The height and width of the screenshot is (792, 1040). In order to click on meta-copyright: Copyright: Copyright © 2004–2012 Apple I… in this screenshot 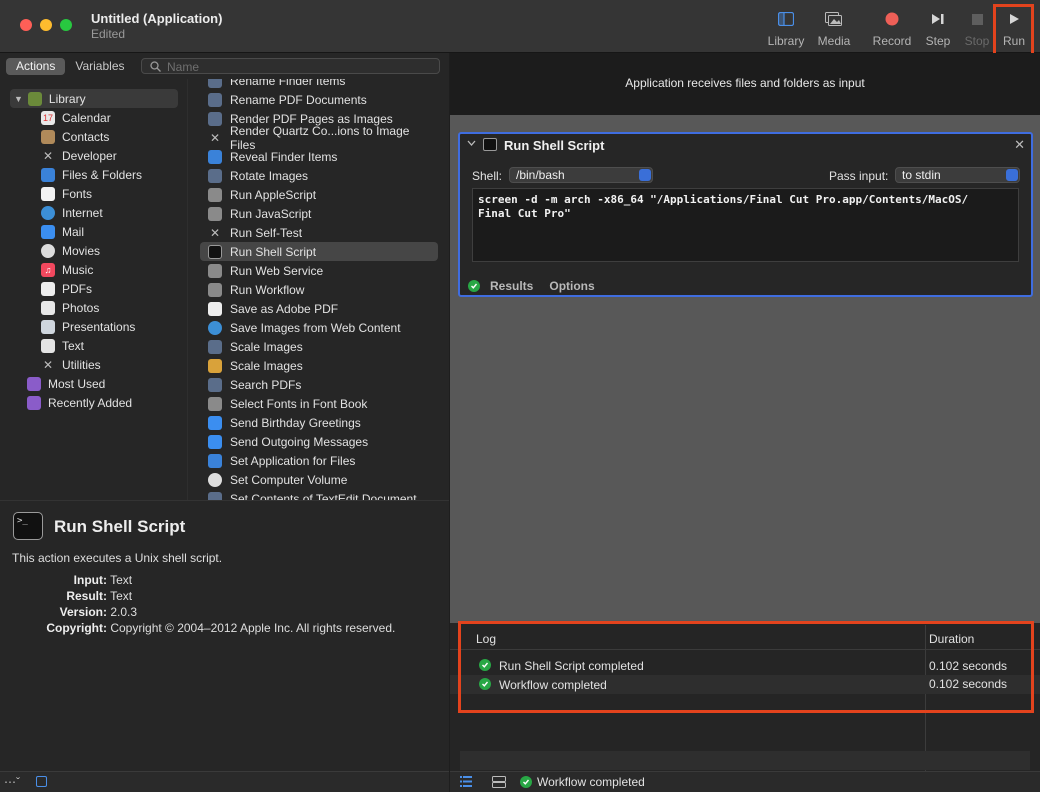, I will do `click(203, 628)`.